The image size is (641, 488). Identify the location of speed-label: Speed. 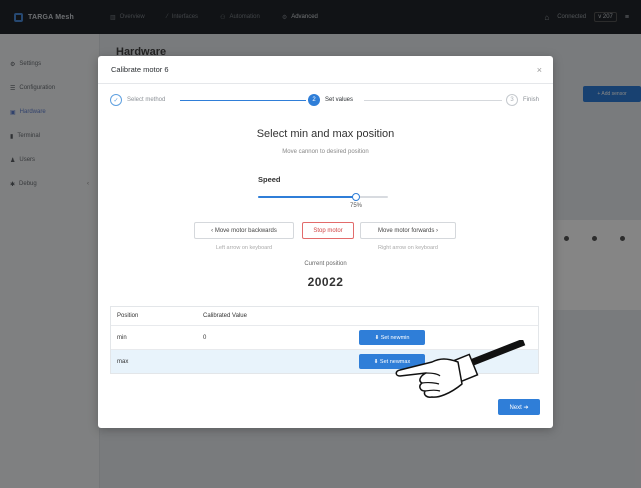
(269, 179).